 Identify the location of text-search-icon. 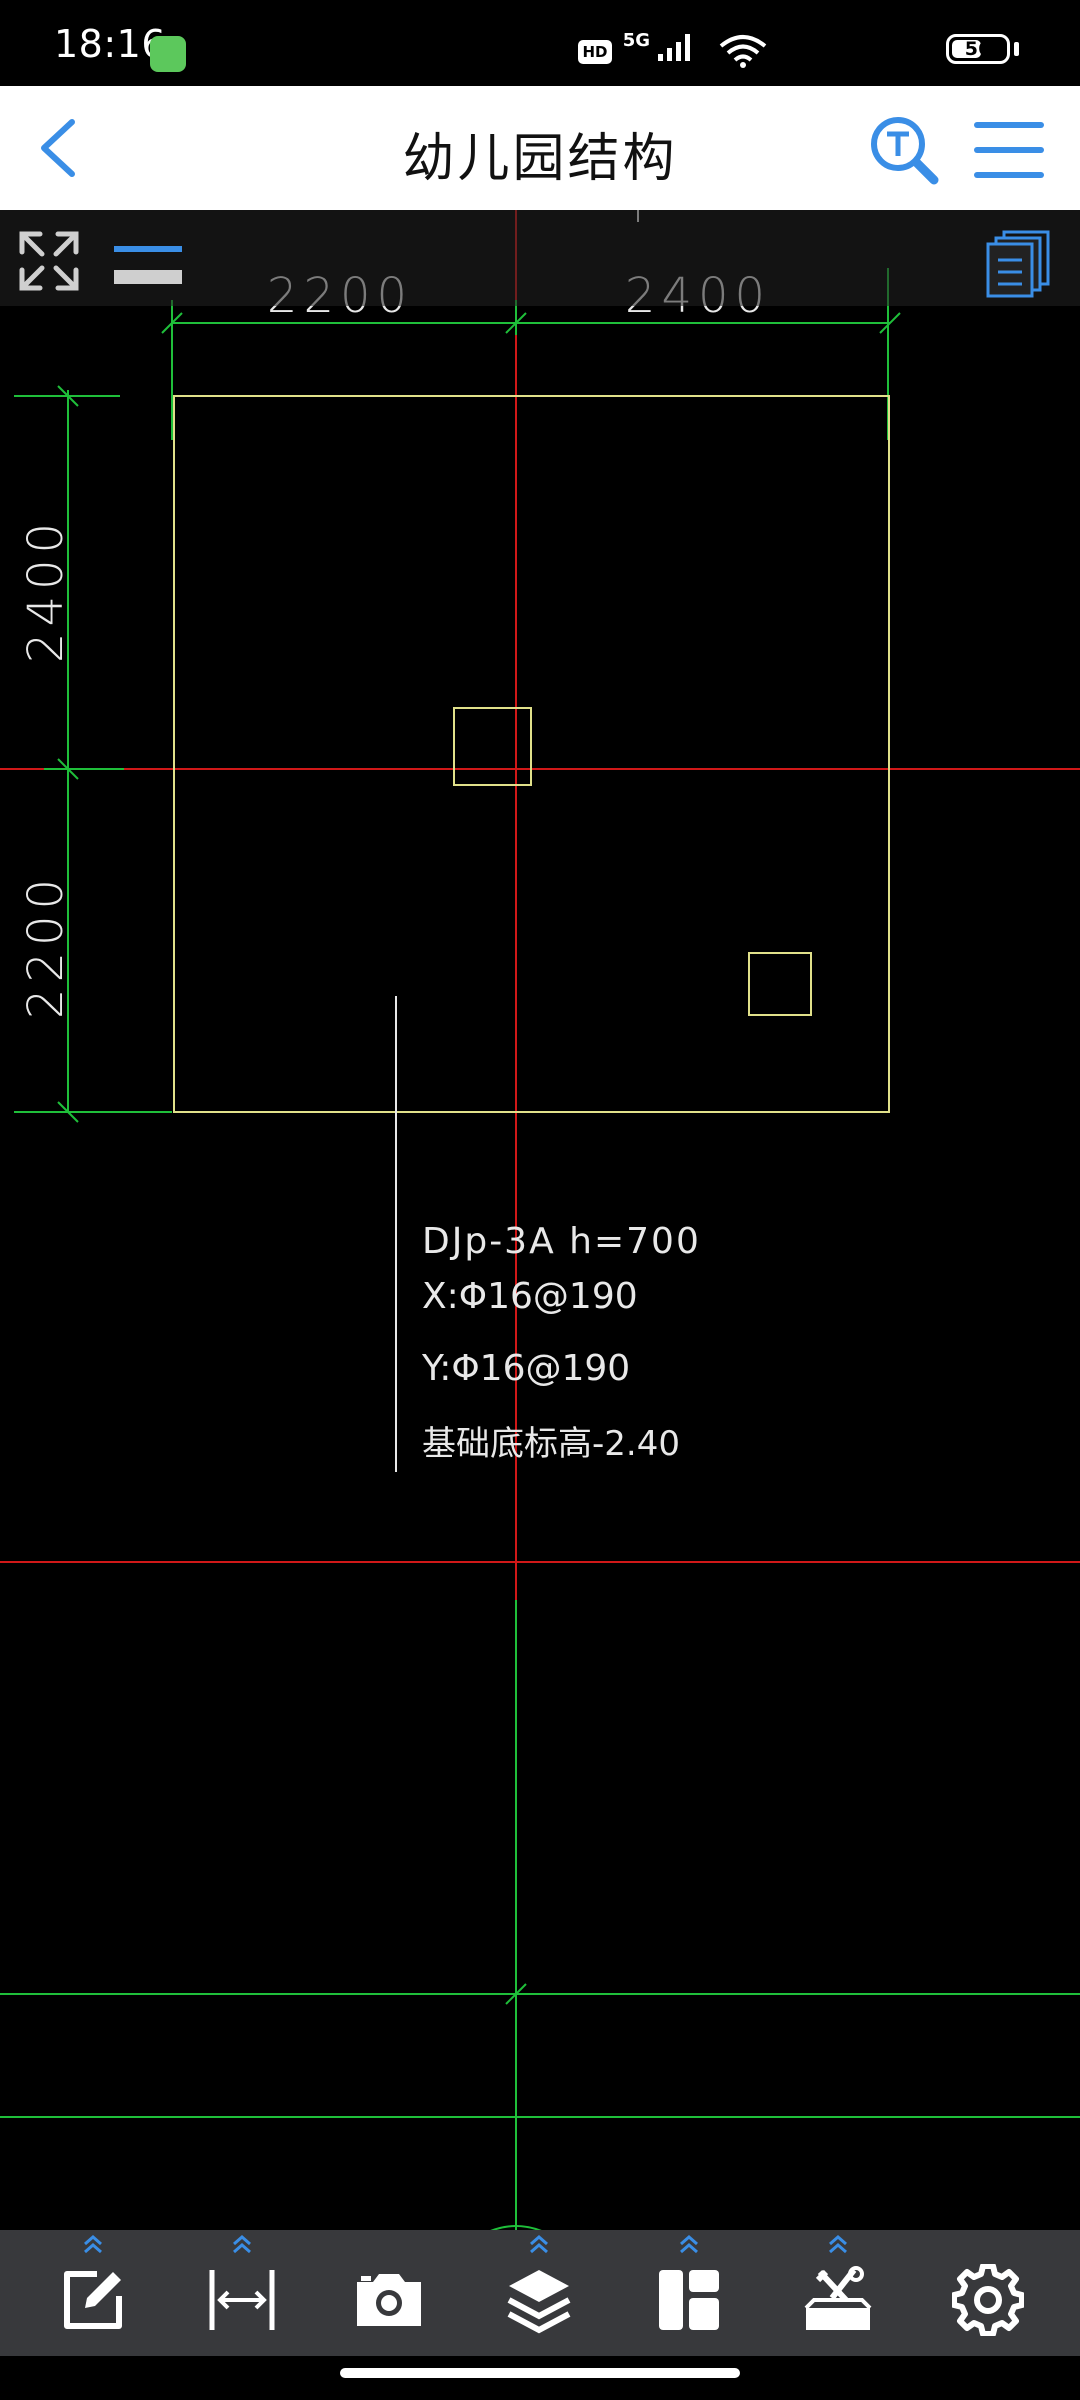
(905, 151).